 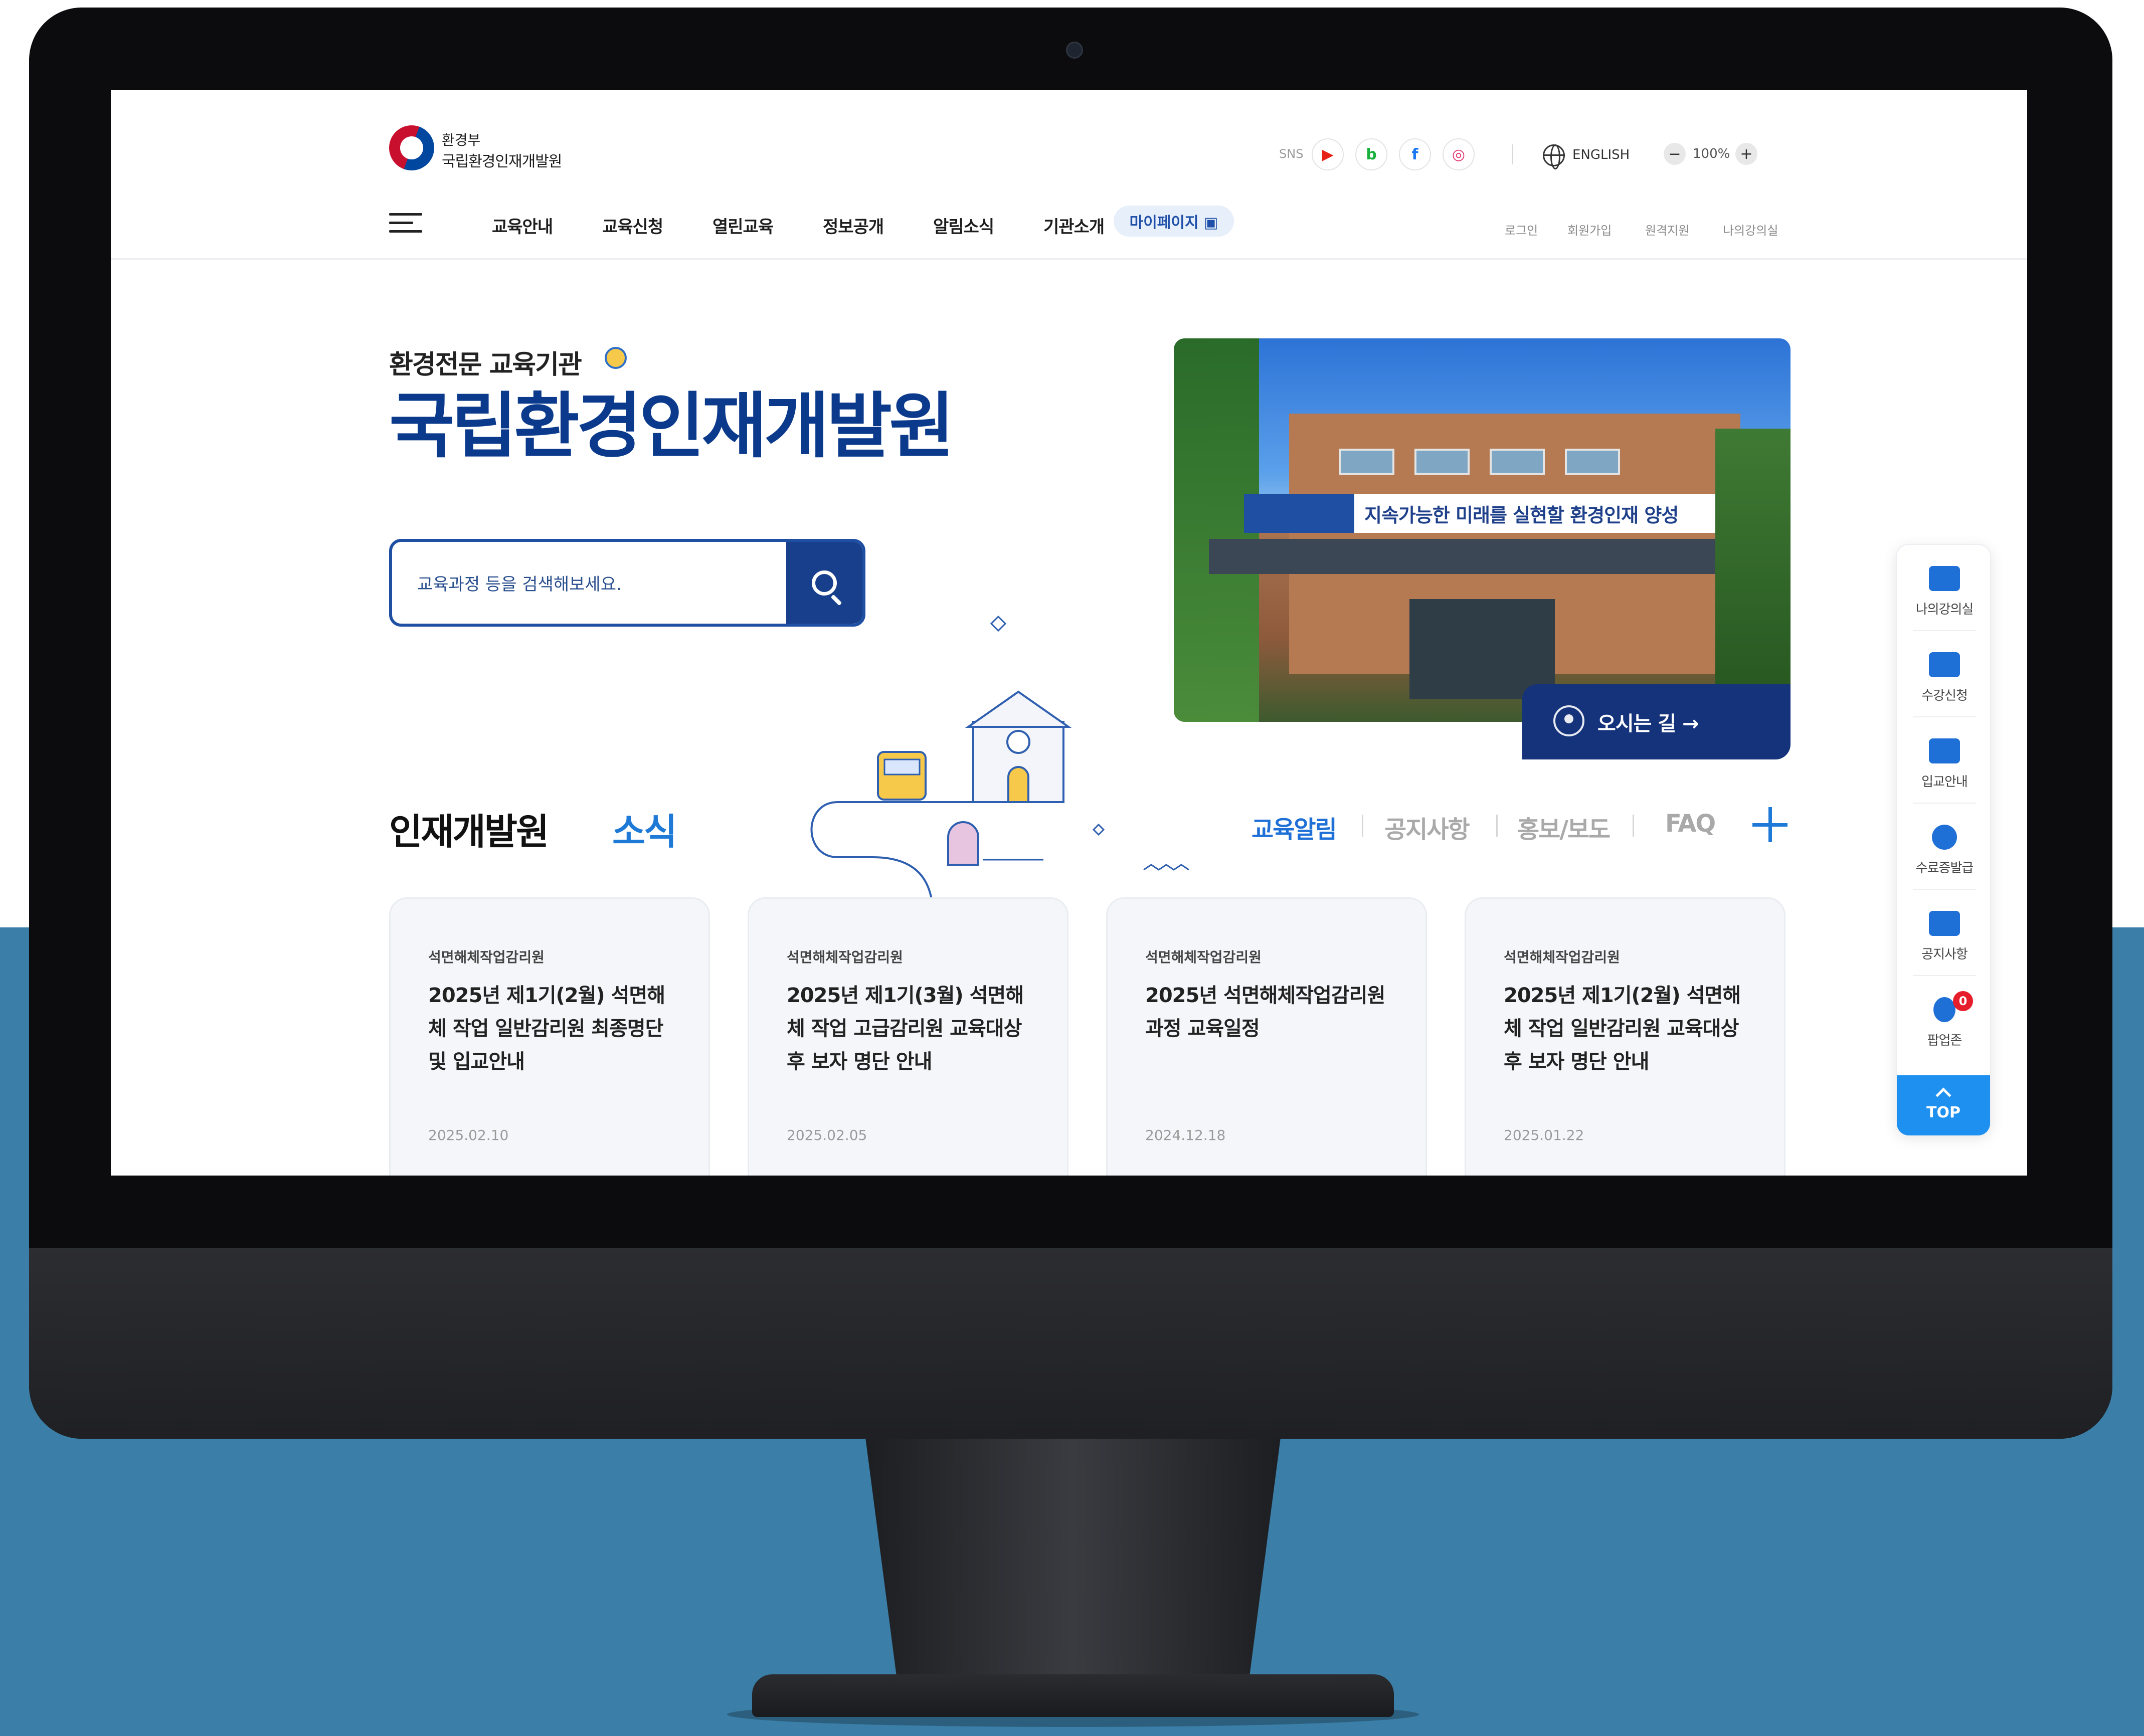 I want to click on quick-label: 수료증발급, so click(x=1944, y=868).